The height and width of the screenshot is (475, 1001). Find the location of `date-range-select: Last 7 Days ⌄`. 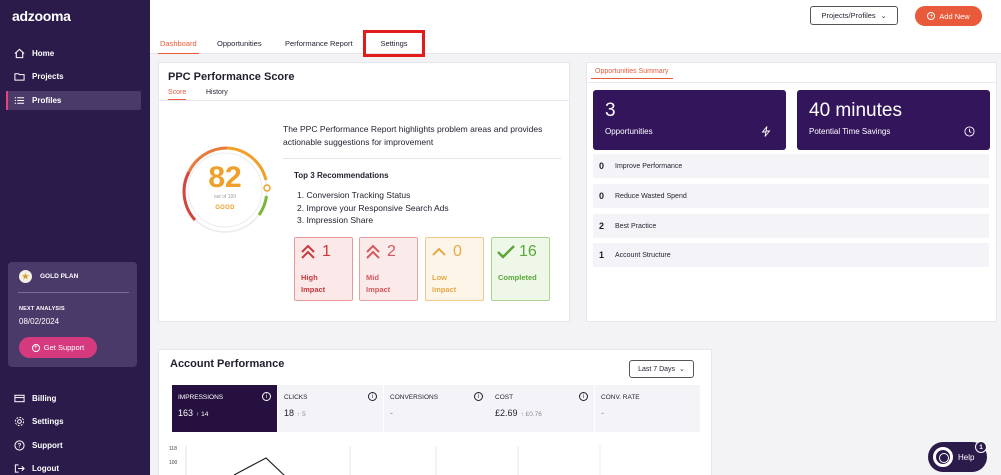

date-range-select: Last 7 Days ⌄ is located at coordinates (661, 369).